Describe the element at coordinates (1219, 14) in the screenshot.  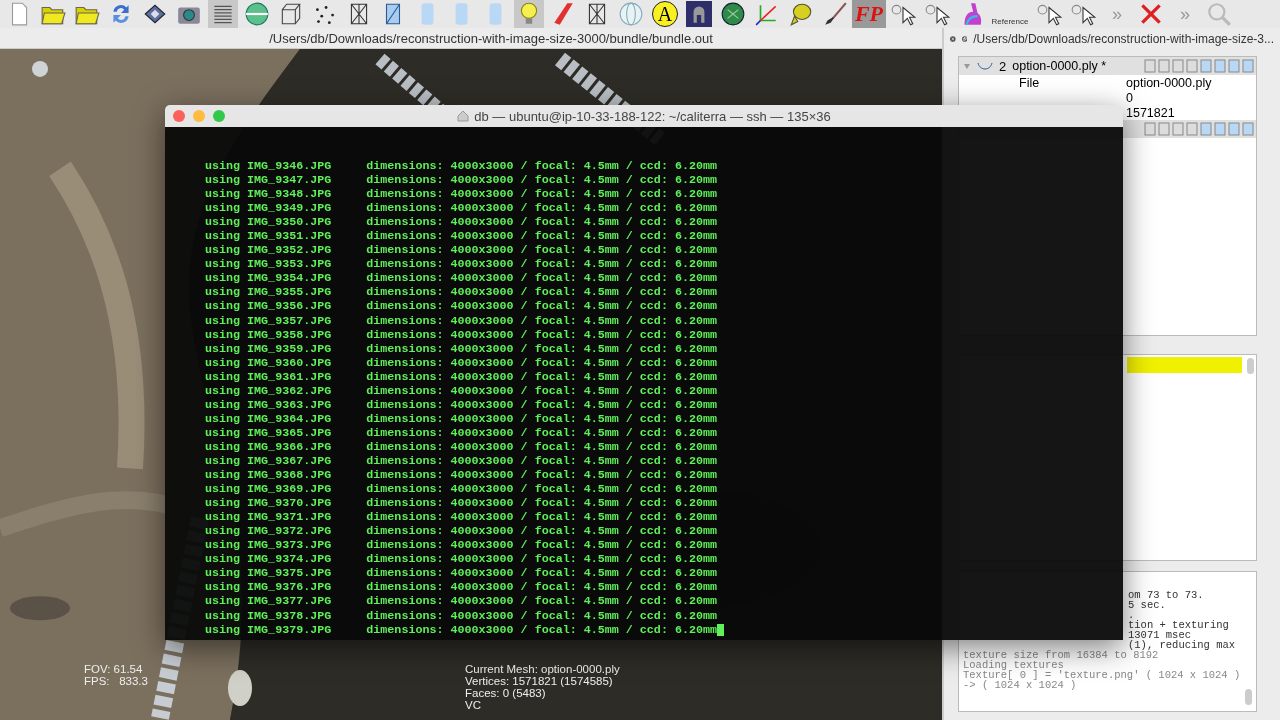
I see `search-icon` at that location.